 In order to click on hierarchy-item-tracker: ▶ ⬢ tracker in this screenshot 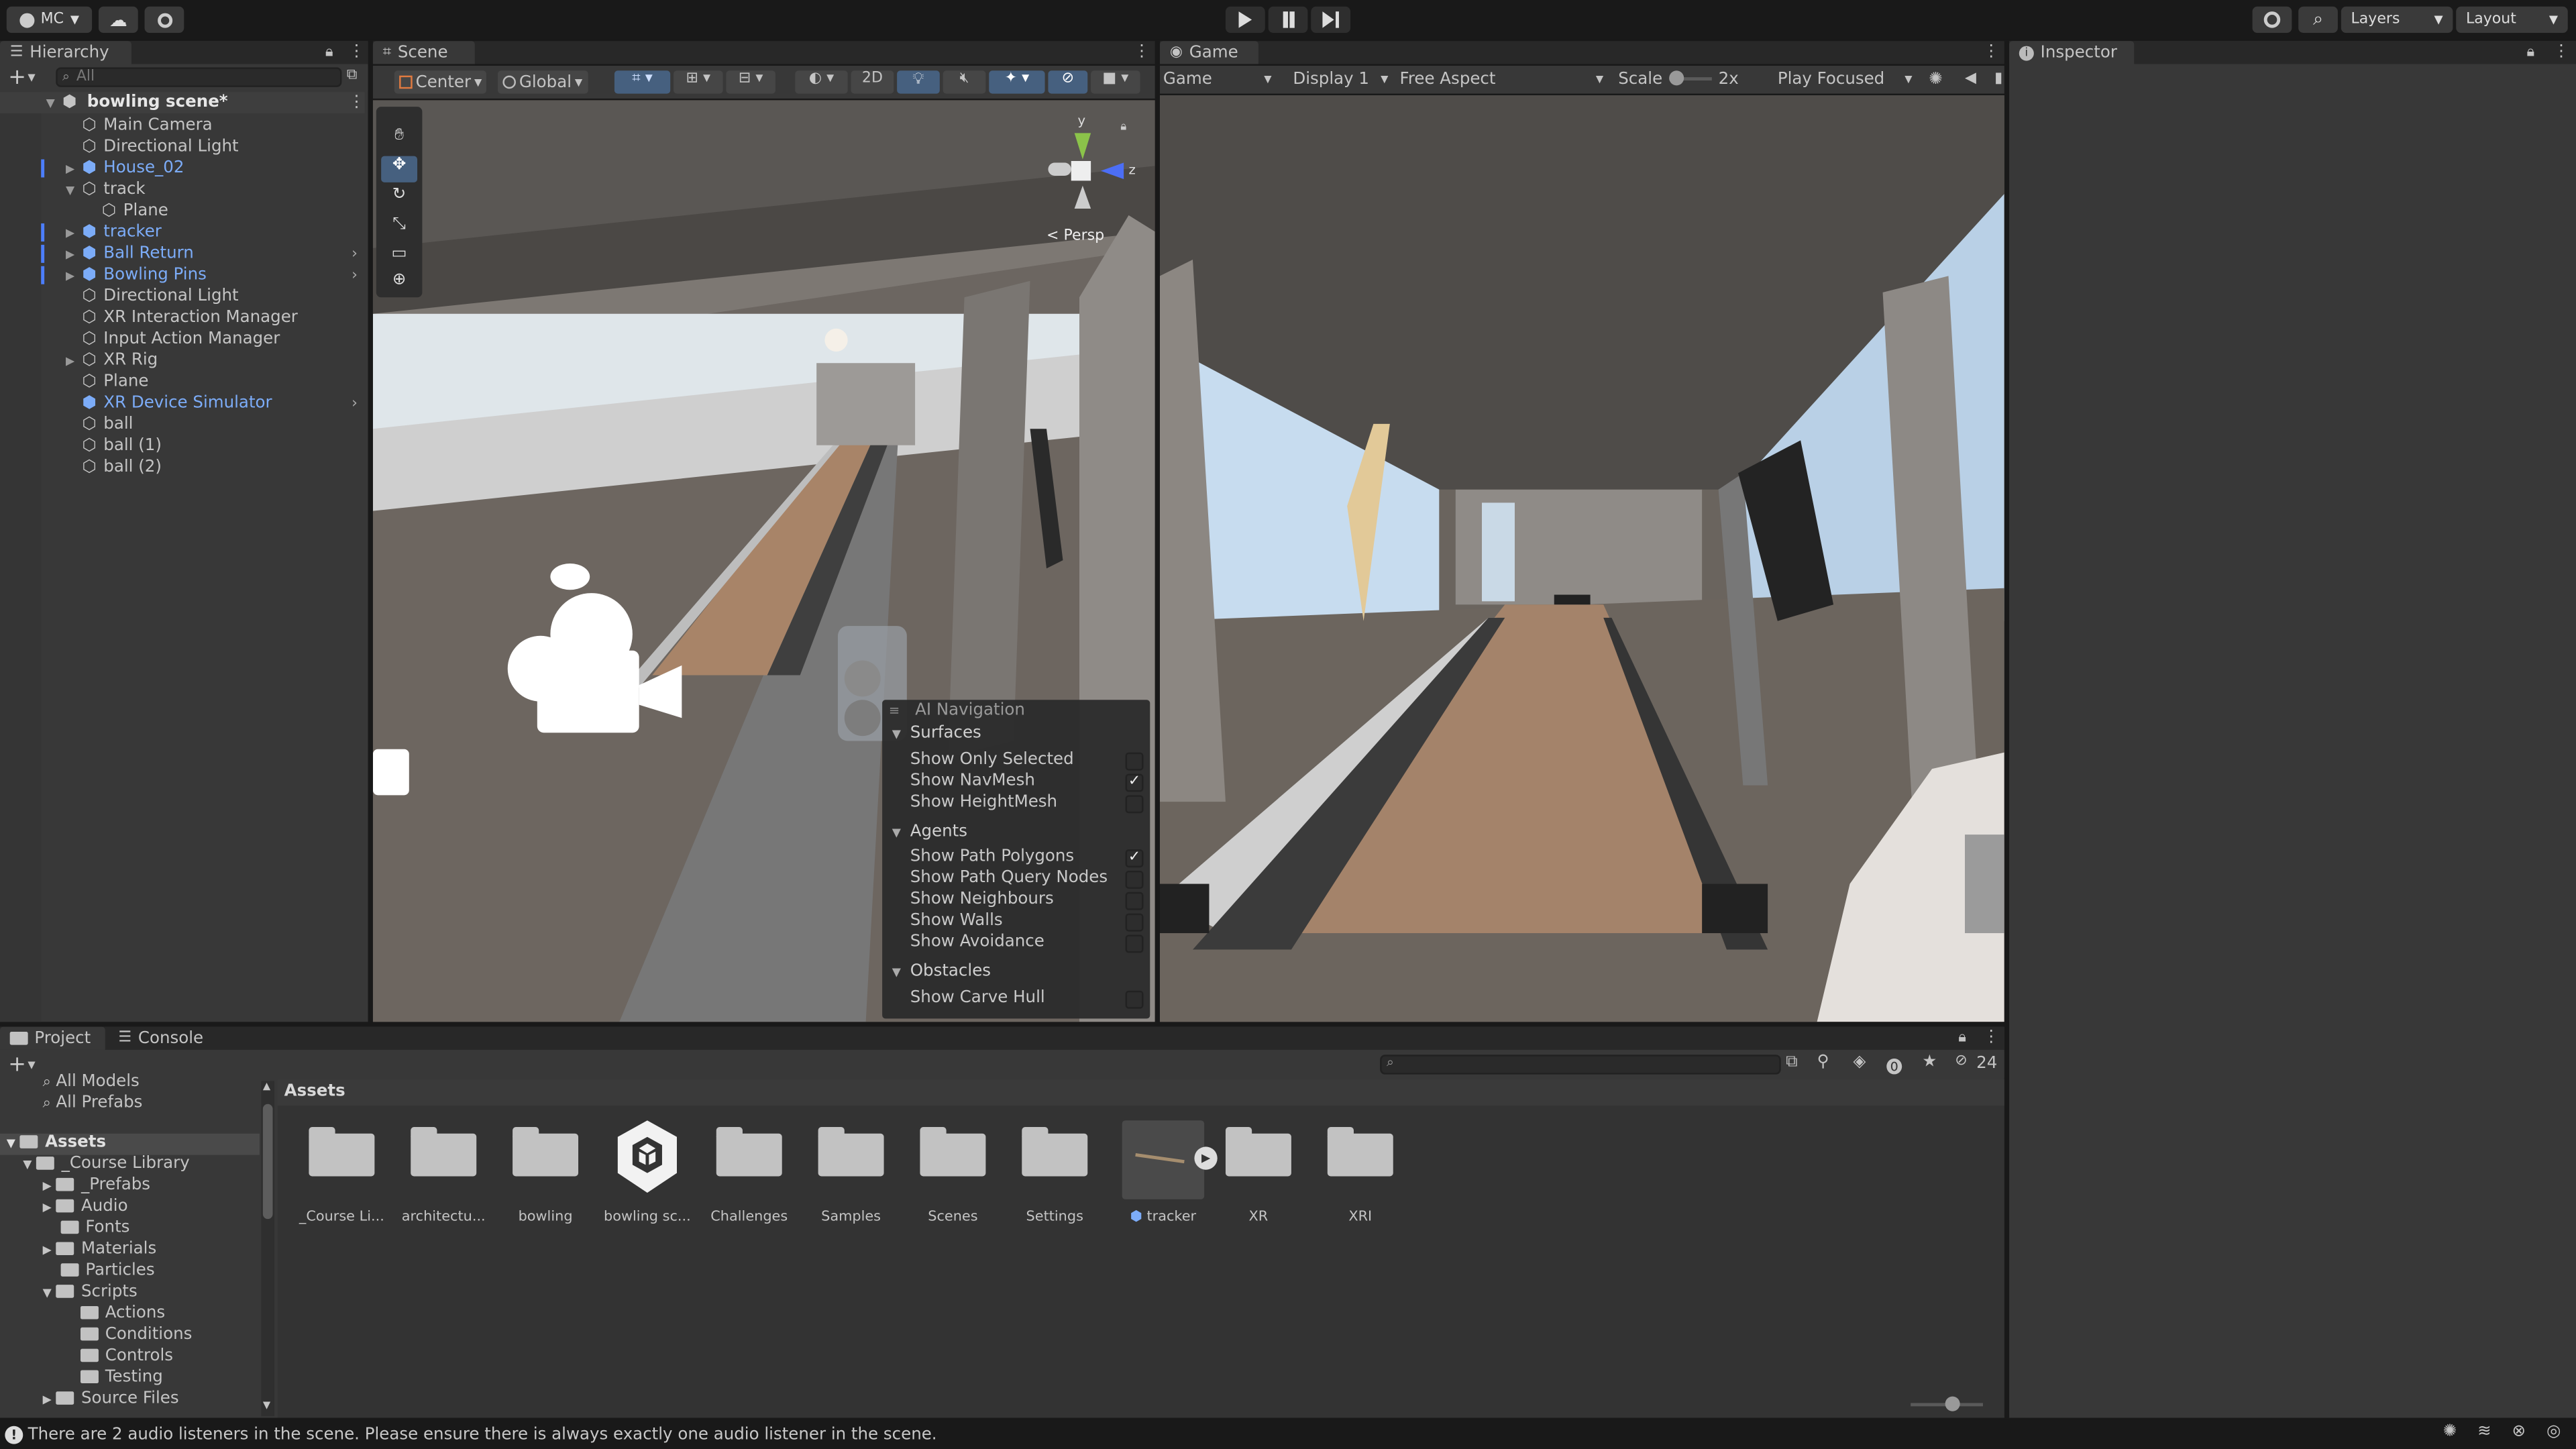, I will do `click(182, 233)`.